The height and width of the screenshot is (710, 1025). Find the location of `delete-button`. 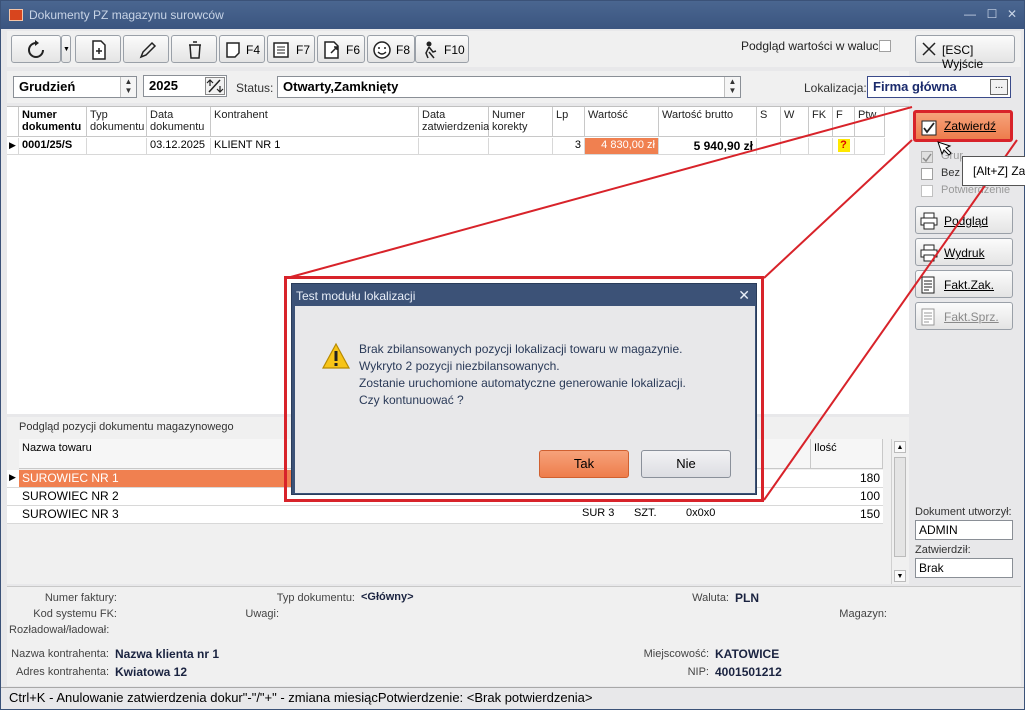

delete-button is located at coordinates (194, 49).